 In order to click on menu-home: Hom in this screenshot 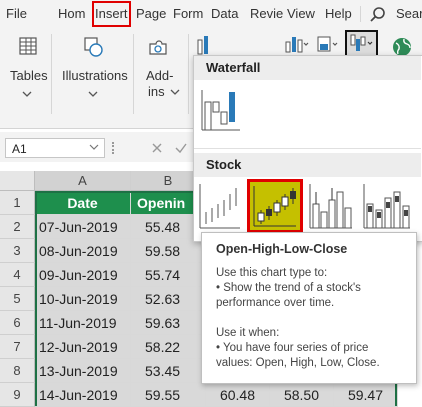, I will do `click(71, 14)`.